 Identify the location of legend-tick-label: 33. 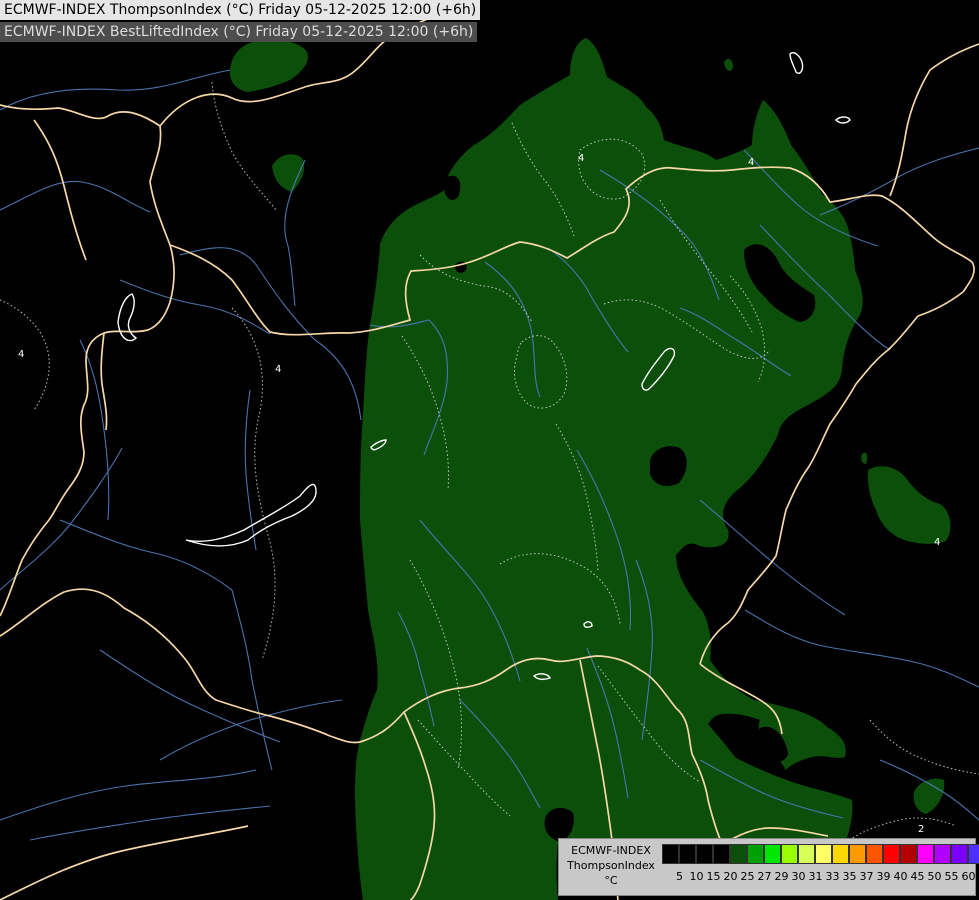
(832, 876).